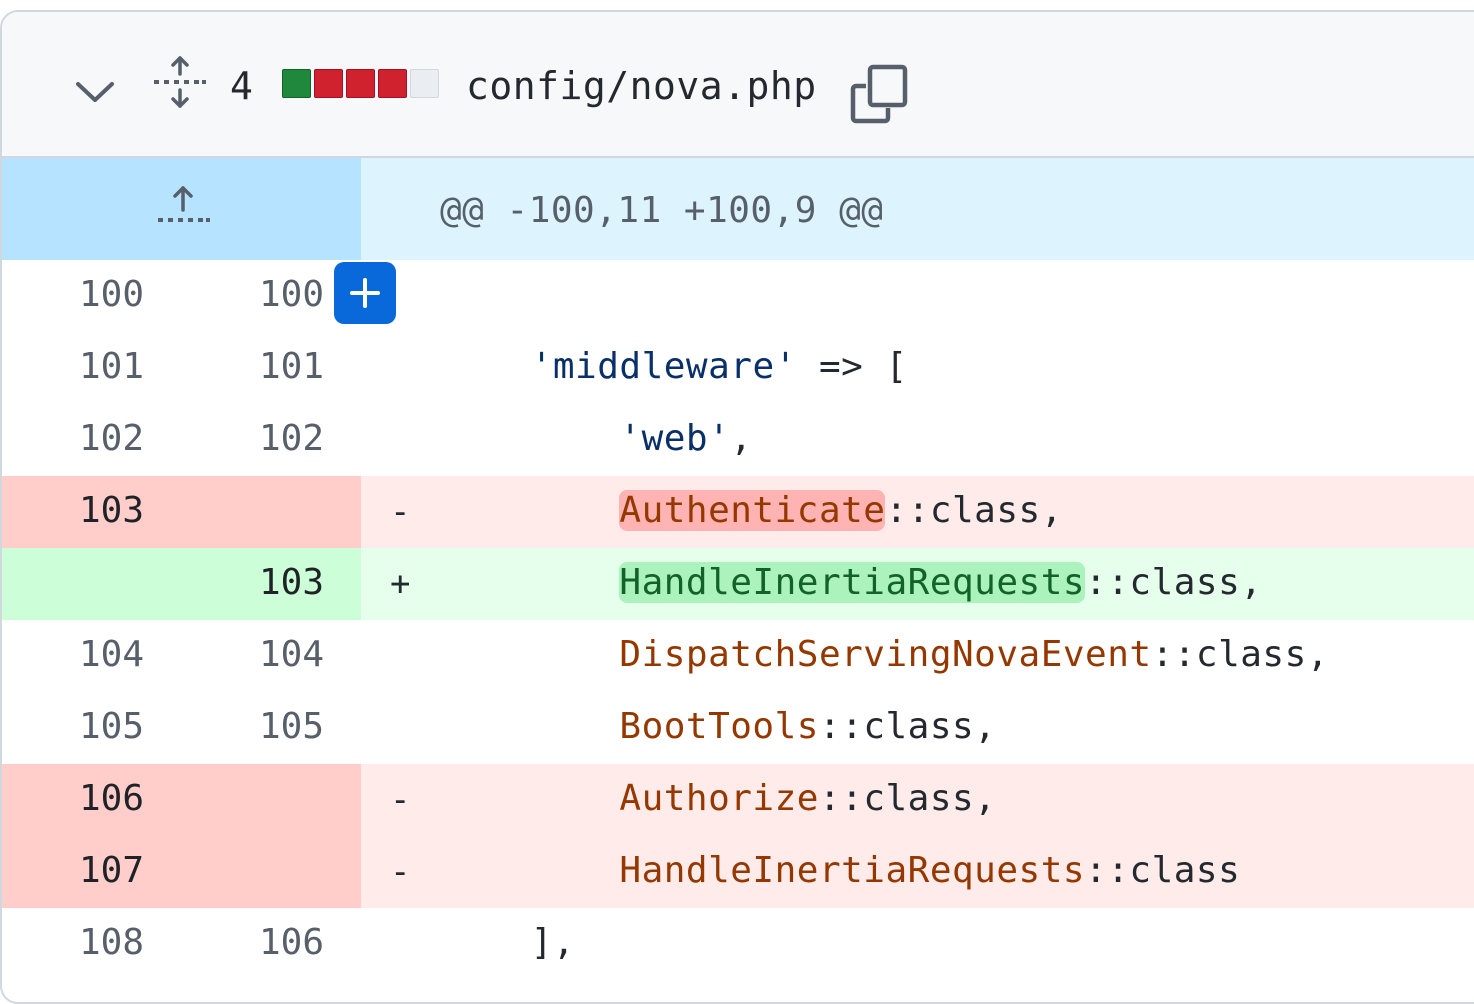 The image size is (1474, 1004). I want to click on old-line-number: 100, so click(89, 294).